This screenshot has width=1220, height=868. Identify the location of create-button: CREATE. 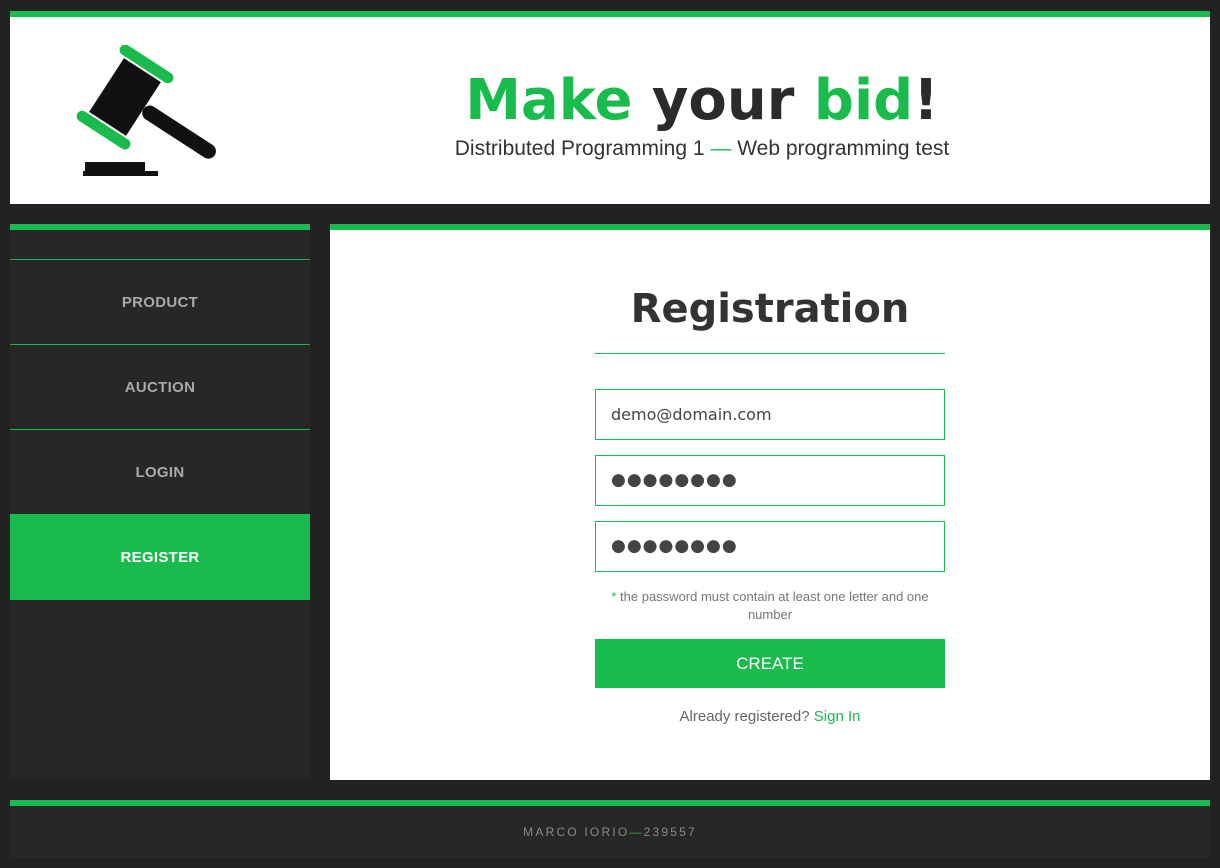
(770, 663).